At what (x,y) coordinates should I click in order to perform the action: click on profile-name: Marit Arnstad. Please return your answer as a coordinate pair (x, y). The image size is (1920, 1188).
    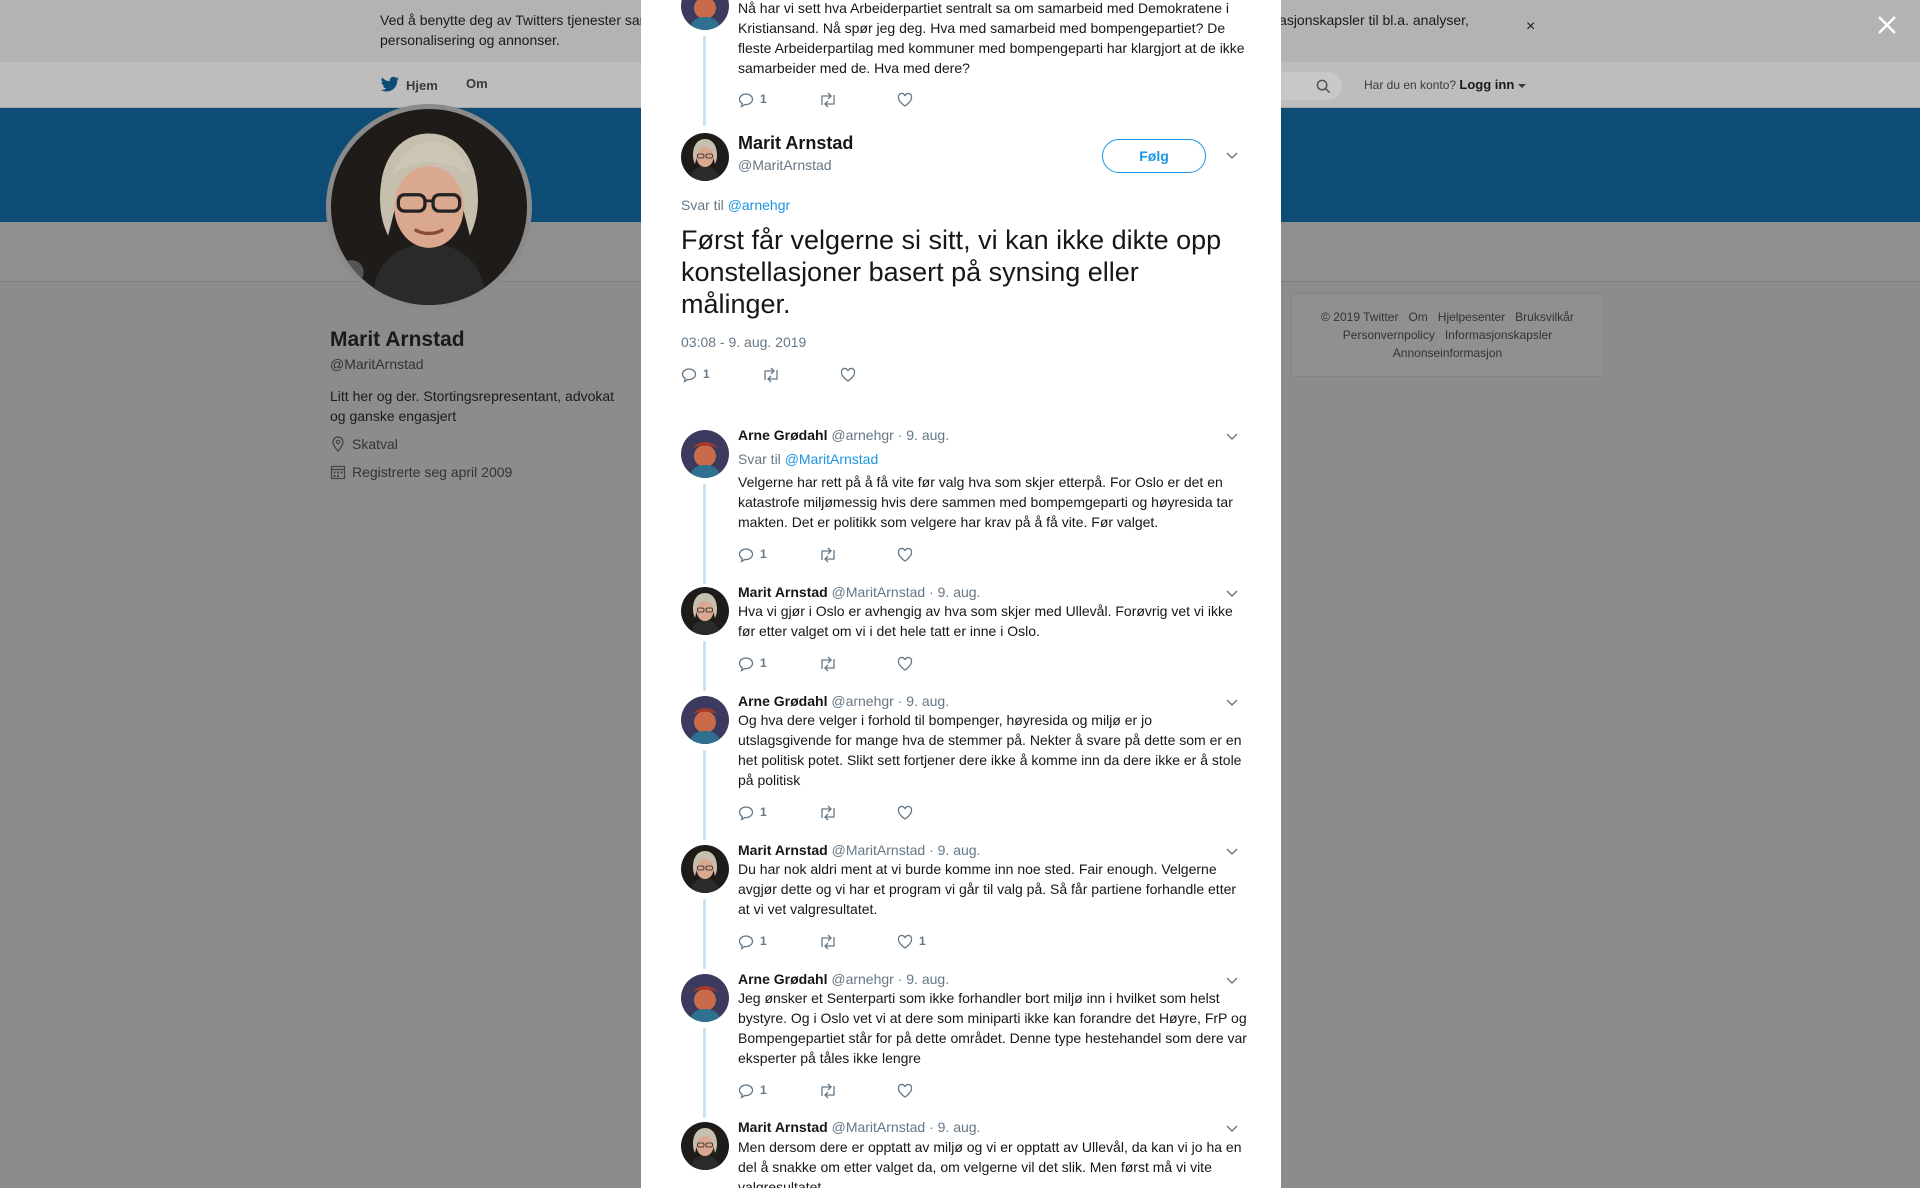
    Looking at the image, I should click on (397, 340).